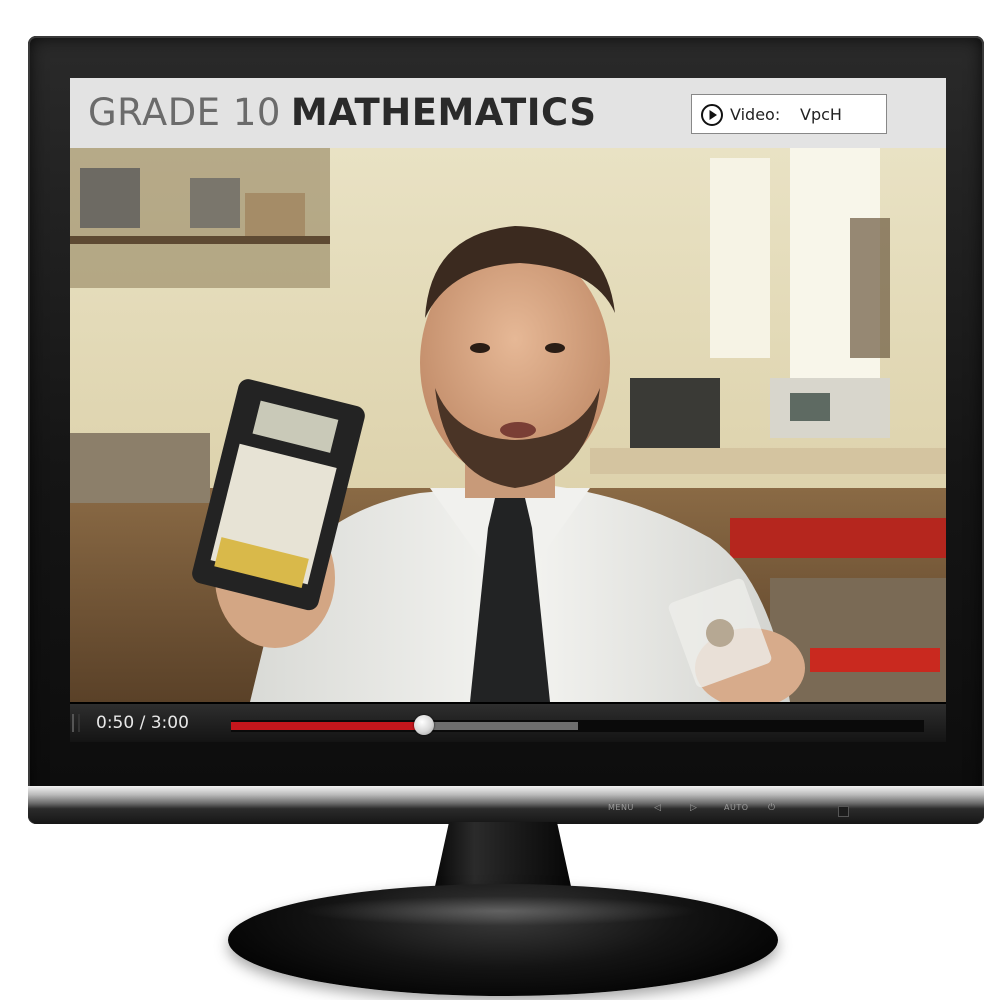 The width and height of the screenshot is (1000, 1000). Describe the element at coordinates (712, 115) in the screenshot. I see `play-circle-icon` at that location.